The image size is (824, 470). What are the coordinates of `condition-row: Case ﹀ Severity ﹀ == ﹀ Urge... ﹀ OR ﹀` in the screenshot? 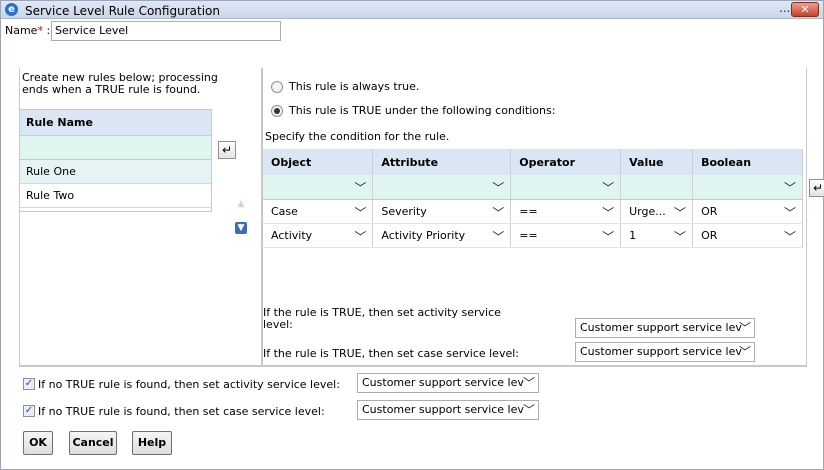 It's located at (533, 211).